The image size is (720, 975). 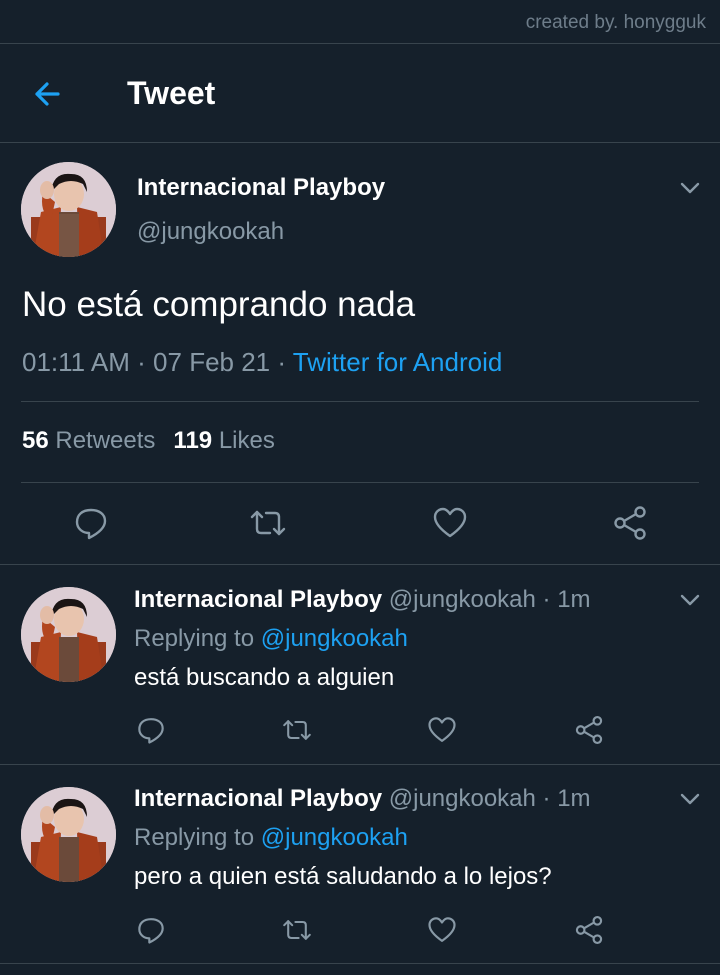 I want to click on retweets-label: Retweets, so click(x=105, y=440).